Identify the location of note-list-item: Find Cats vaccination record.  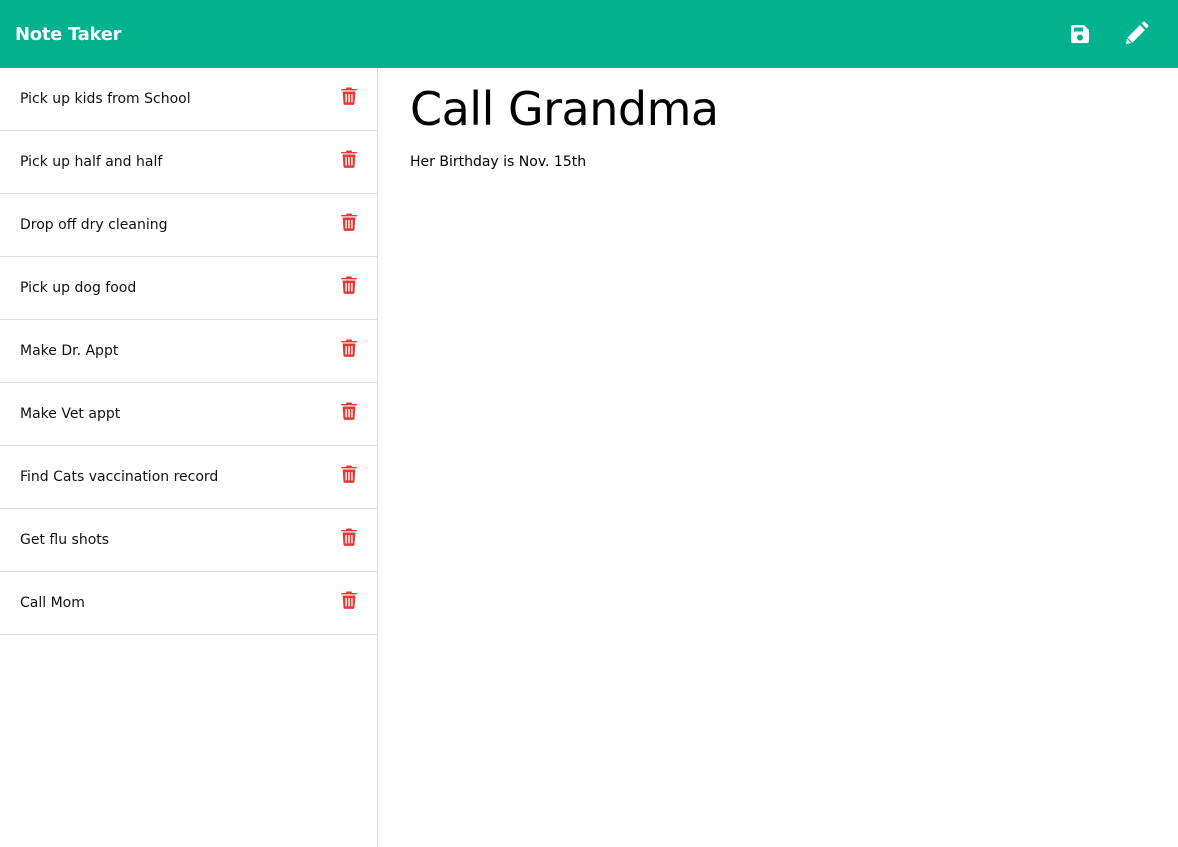
(188, 477).